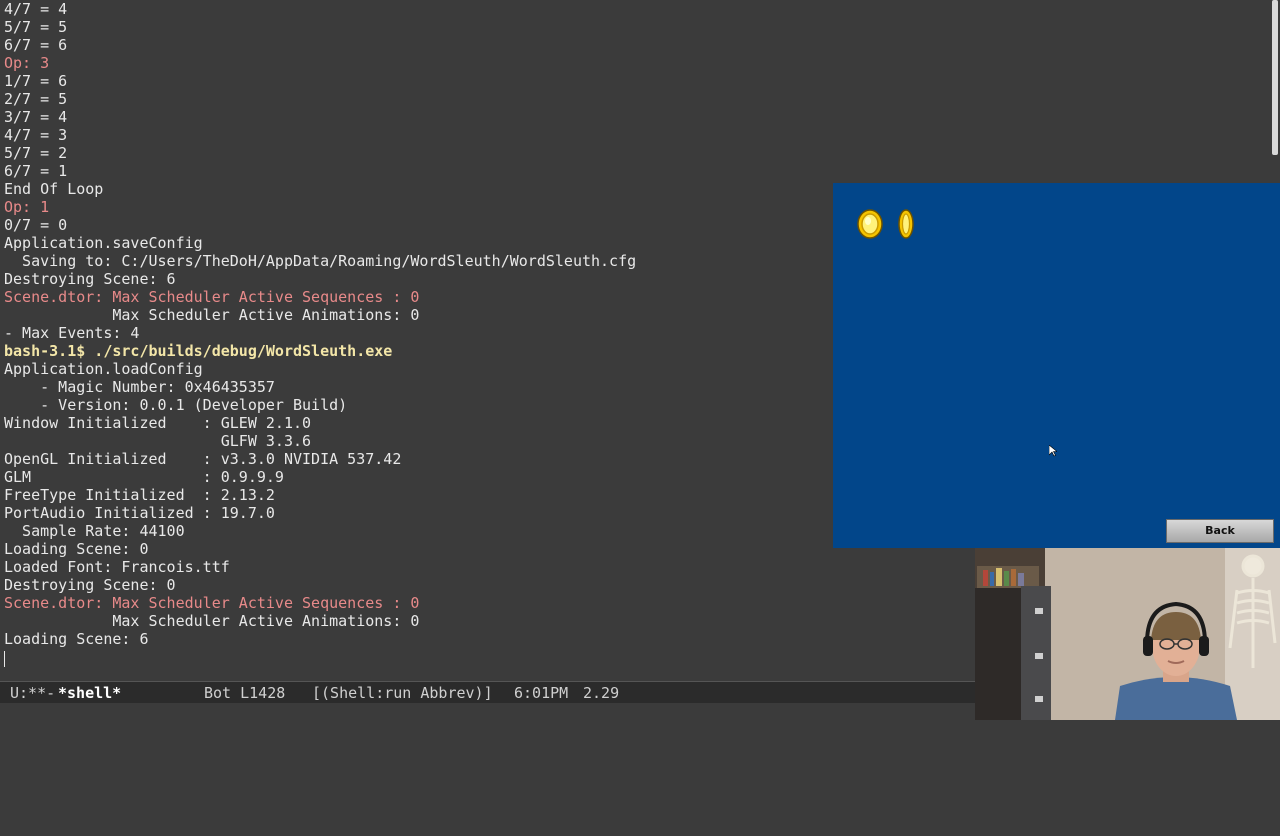  I want to click on mouse-pointer-icon, so click(1053, 451).